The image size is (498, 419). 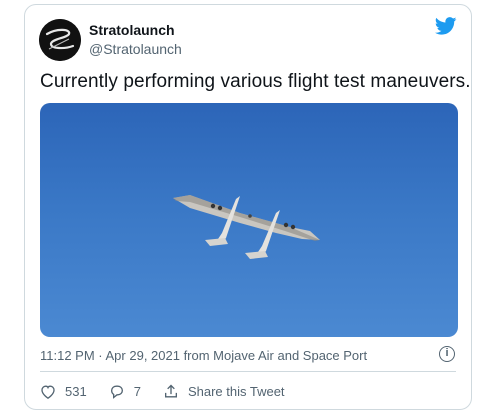 What do you see at coordinates (248, 371) in the screenshot?
I see `divider` at bounding box center [248, 371].